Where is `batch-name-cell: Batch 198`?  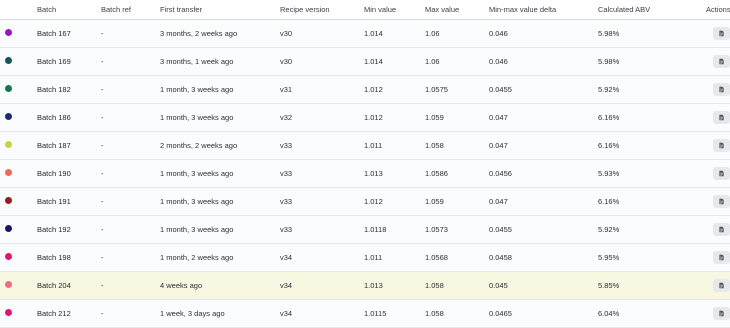
batch-name-cell: Batch 198 is located at coordinates (69, 257).